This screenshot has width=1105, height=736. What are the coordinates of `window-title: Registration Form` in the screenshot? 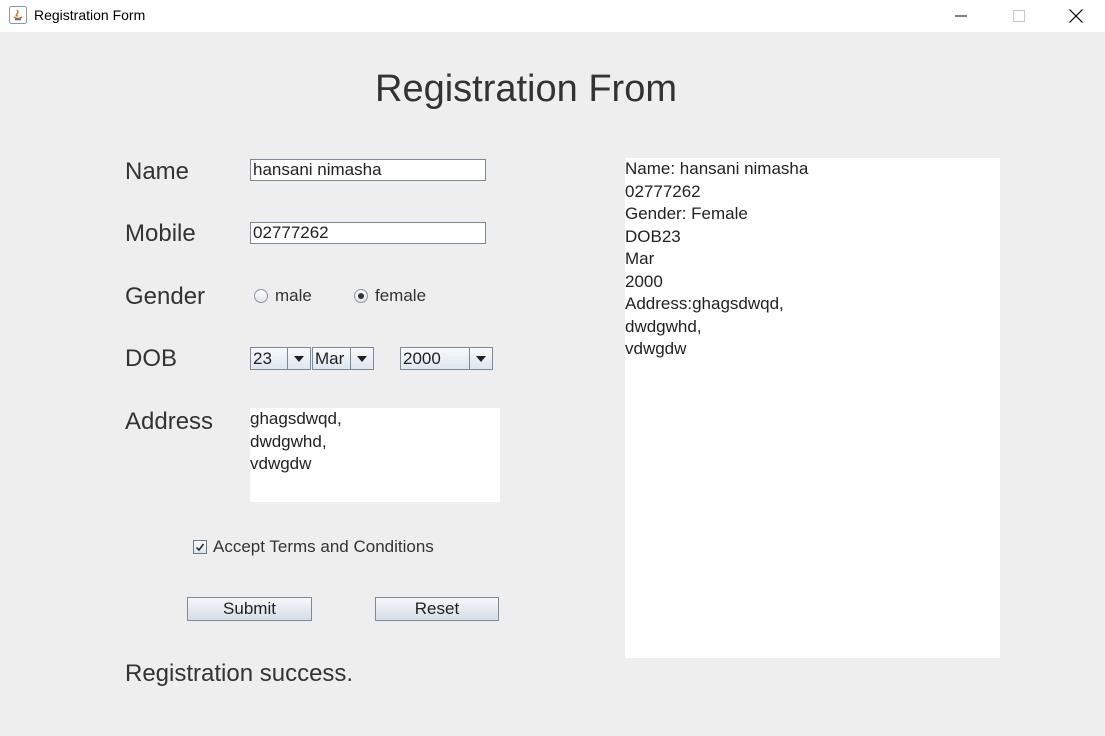 It's located at (90, 15).